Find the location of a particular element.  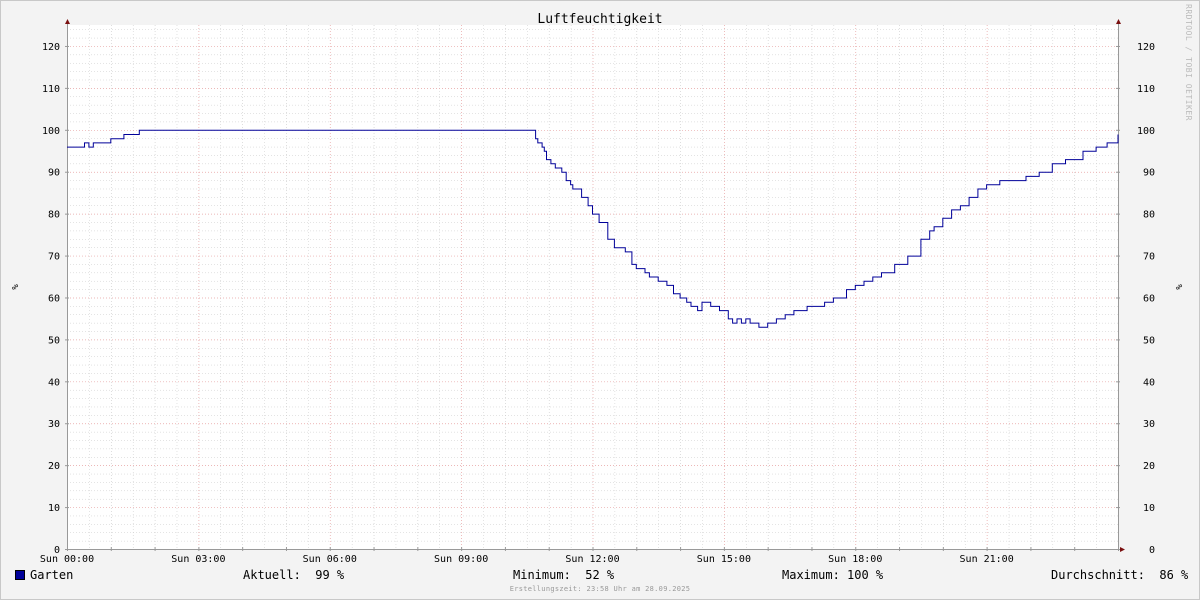

legend-min-value: 52 % is located at coordinates (600, 575).